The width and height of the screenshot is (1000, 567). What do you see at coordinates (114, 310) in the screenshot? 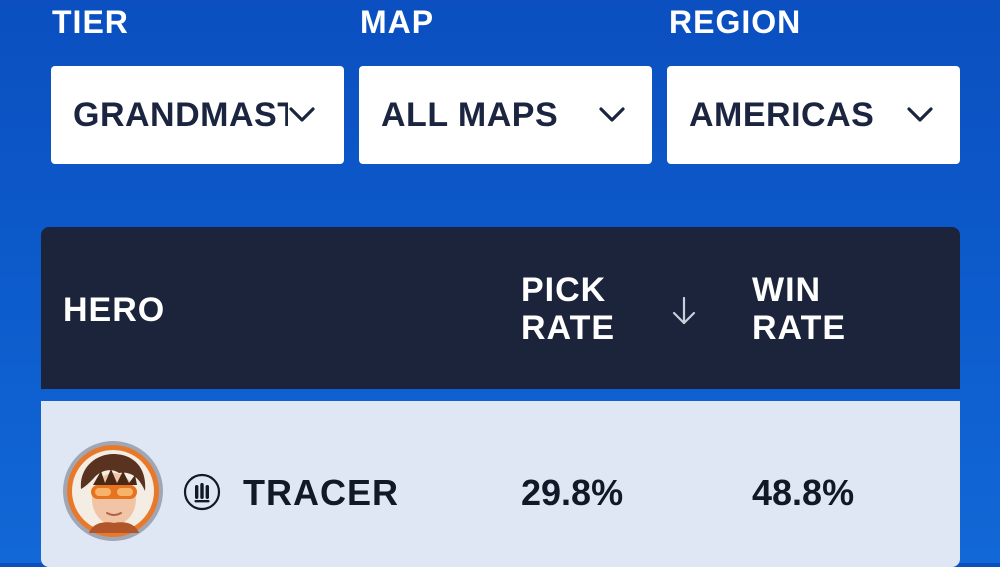
I see `column-header-hero: HERO` at bounding box center [114, 310].